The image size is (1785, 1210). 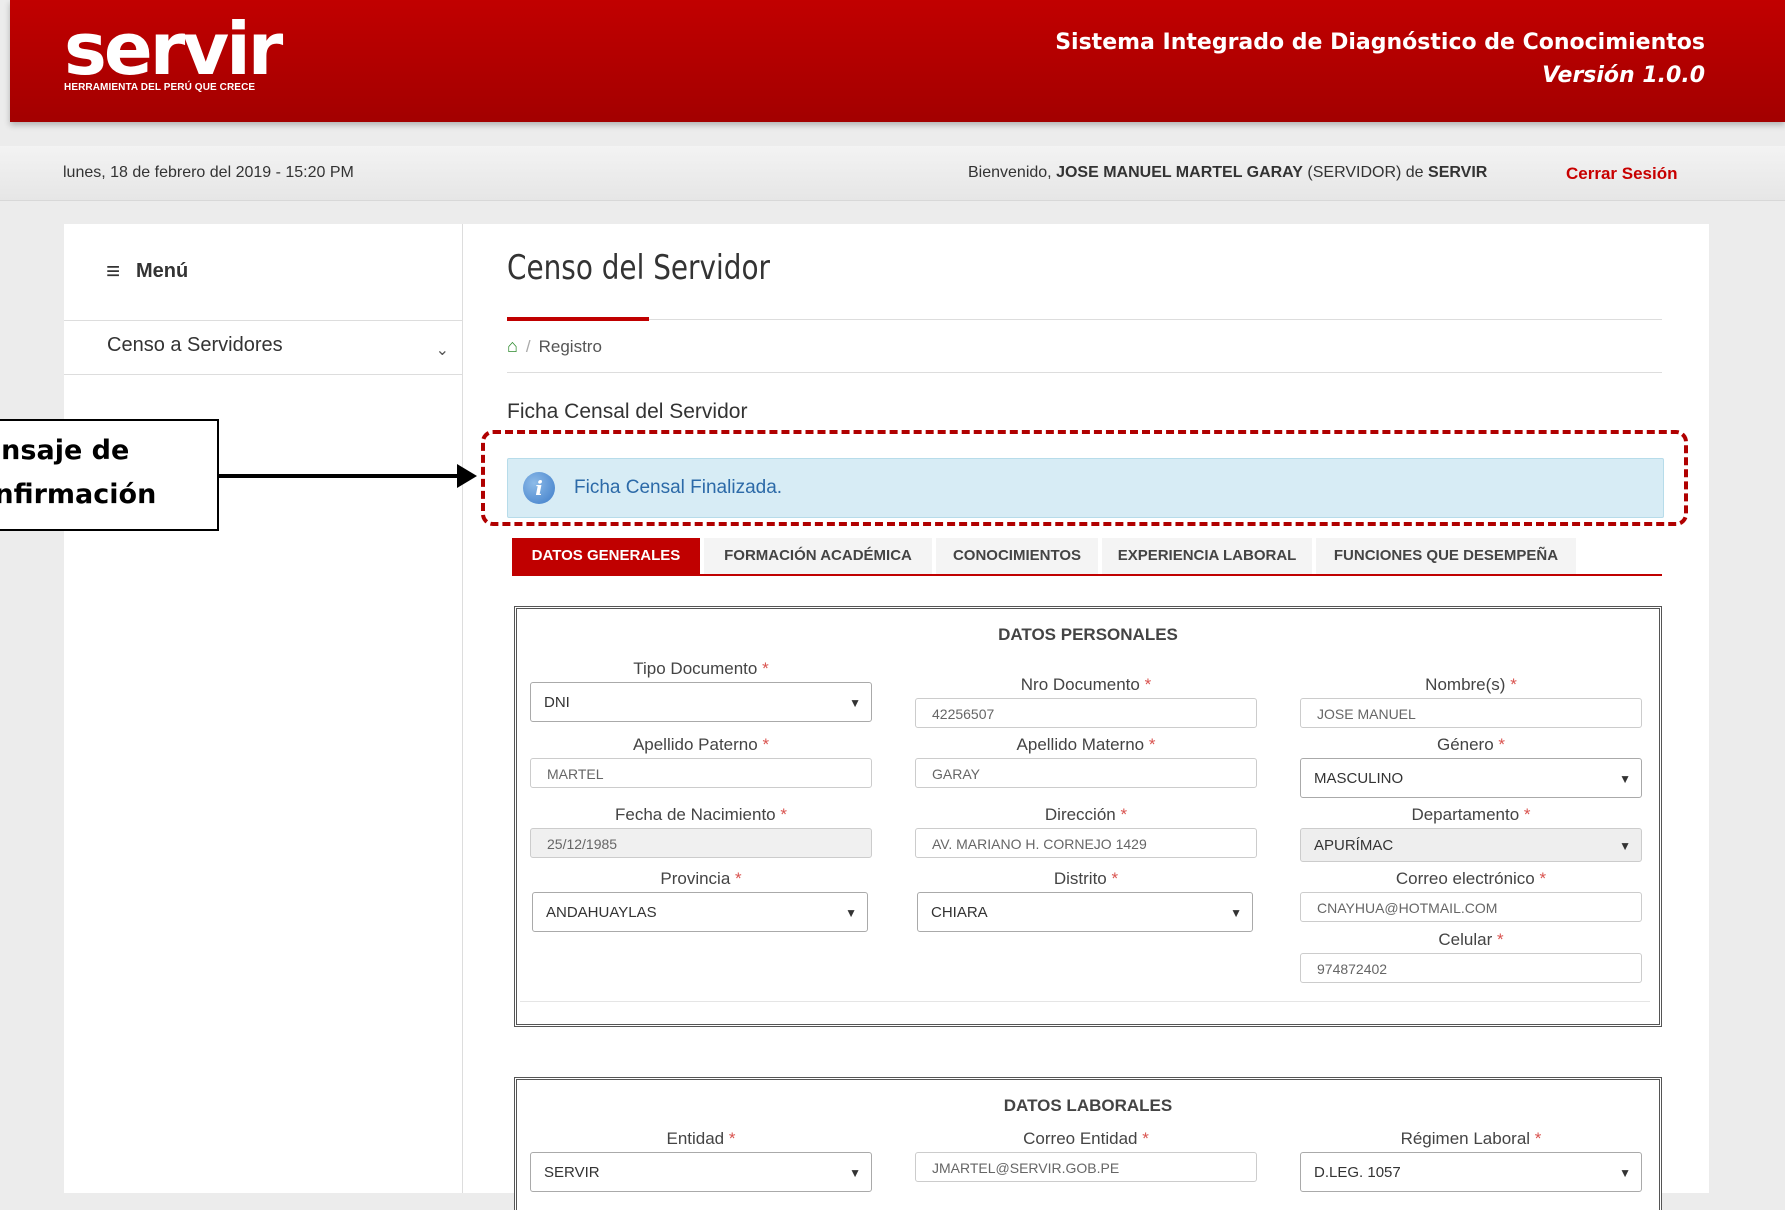 What do you see at coordinates (162, 271) in the screenshot?
I see `menu-label: Menú` at bounding box center [162, 271].